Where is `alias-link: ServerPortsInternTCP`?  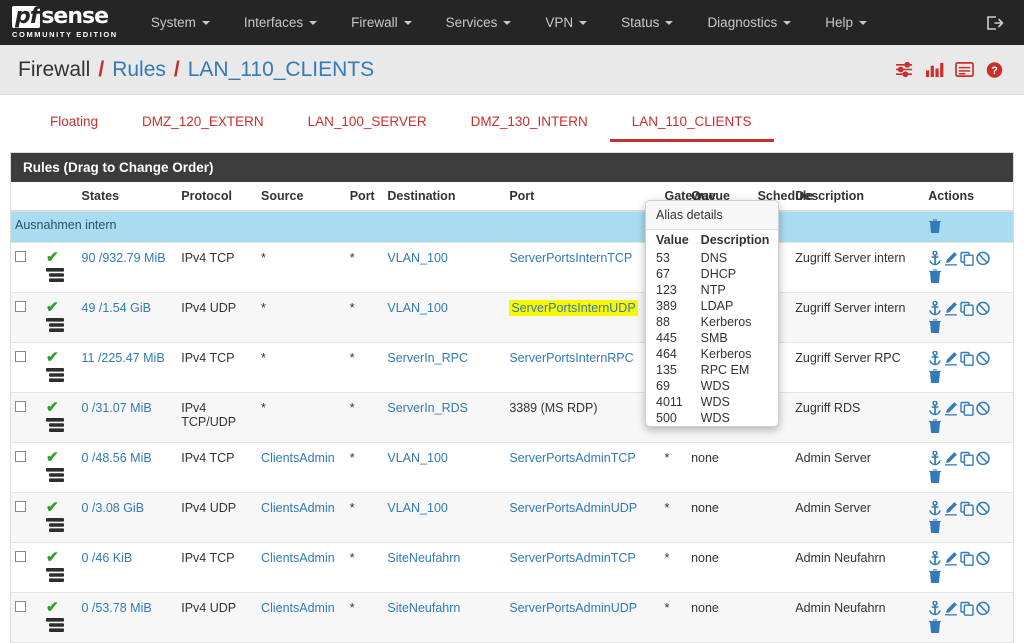
alias-link: ServerPortsInternTCP is located at coordinates (570, 258).